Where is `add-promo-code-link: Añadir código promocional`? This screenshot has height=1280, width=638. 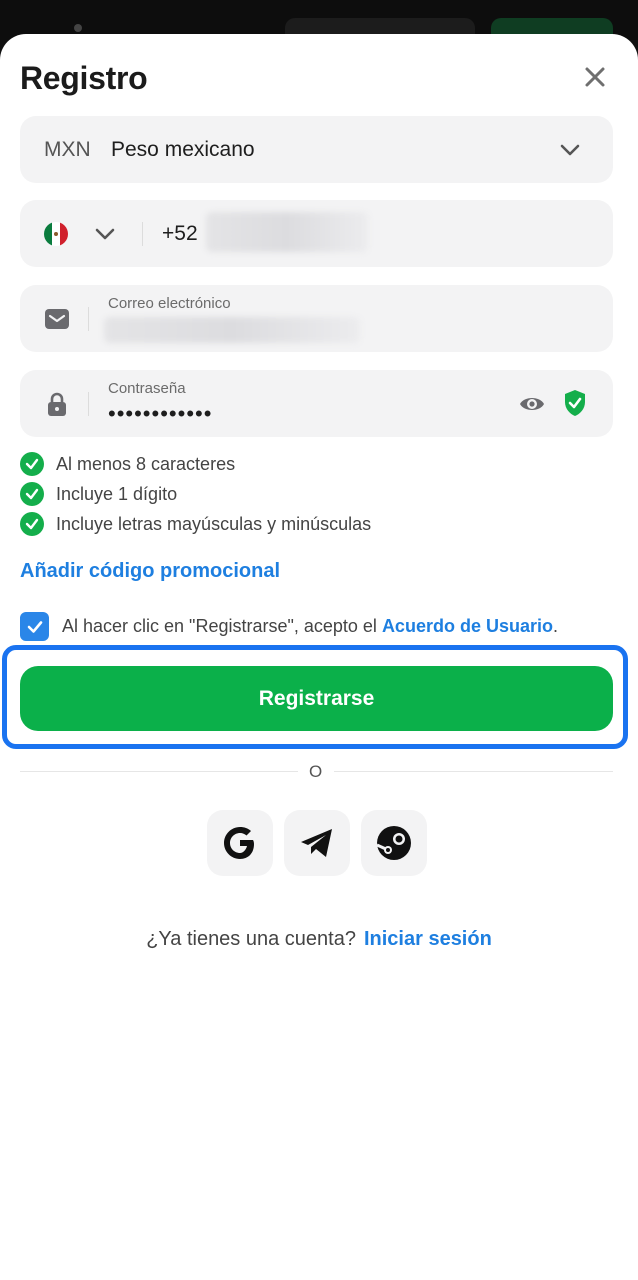
add-promo-code-link: Añadir código promocional is located at coordinates (150, 571).